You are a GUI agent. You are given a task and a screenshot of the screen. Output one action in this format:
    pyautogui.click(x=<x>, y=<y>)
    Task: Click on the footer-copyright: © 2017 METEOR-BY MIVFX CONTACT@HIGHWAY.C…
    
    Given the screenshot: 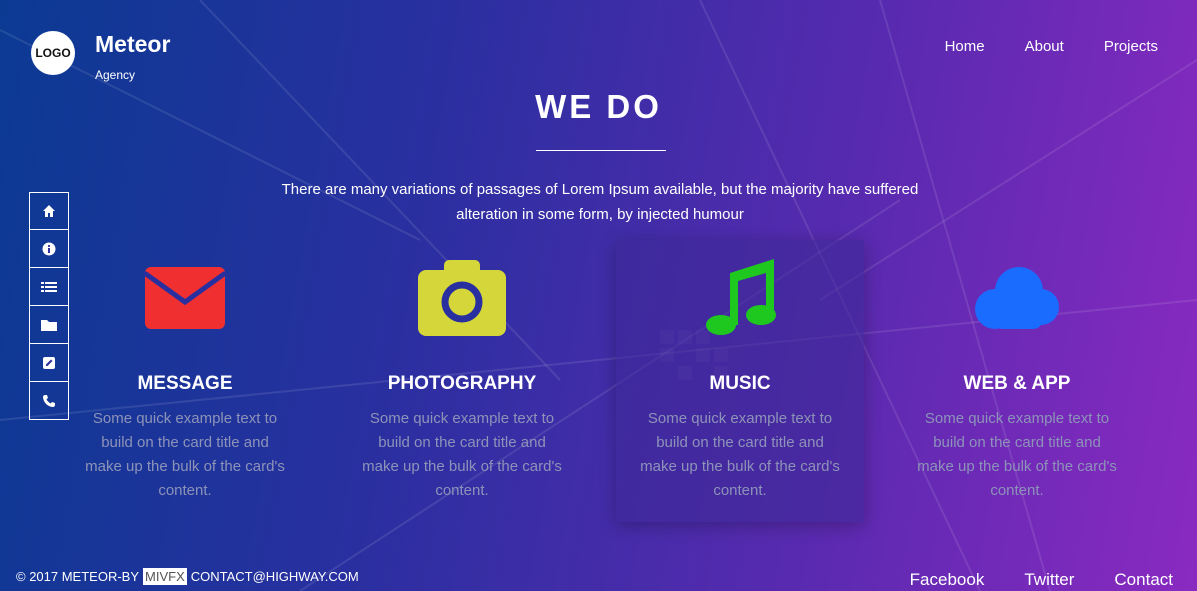 What is the action you would take?
    pyautogui.click(x=187, y=576)
    